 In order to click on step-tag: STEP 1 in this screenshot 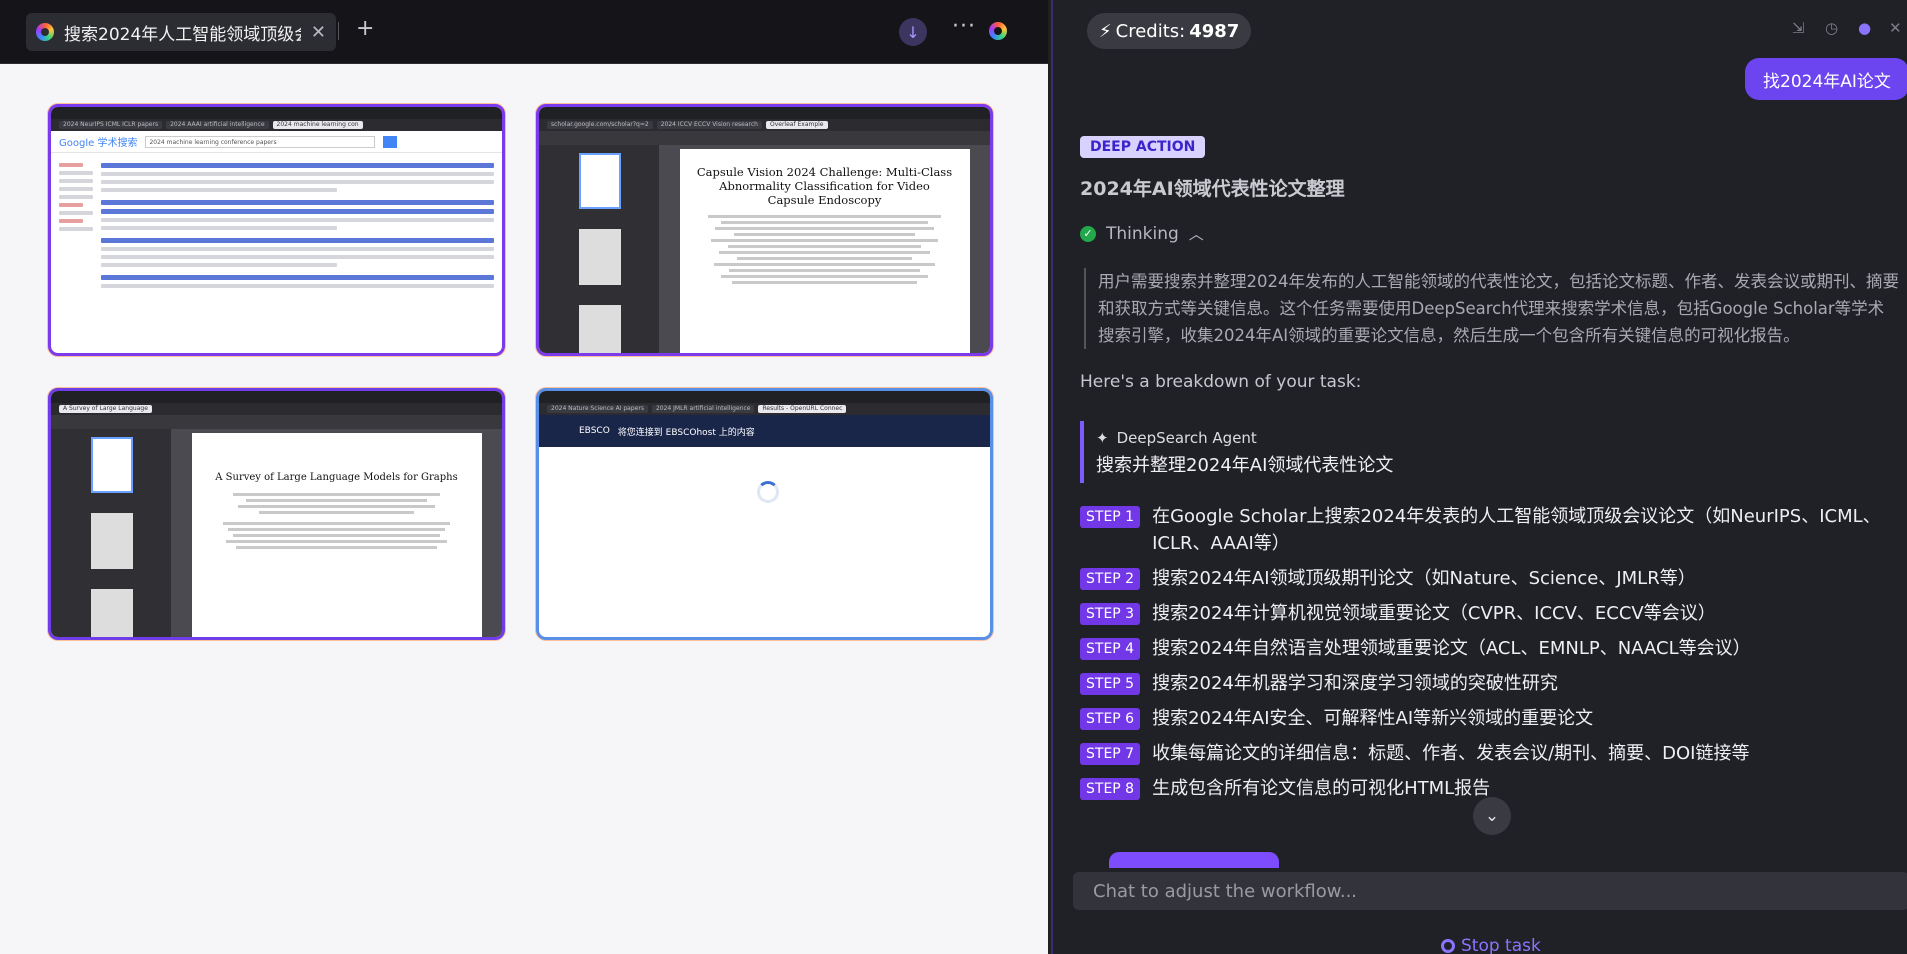, I will do `click(1110, 517)`.